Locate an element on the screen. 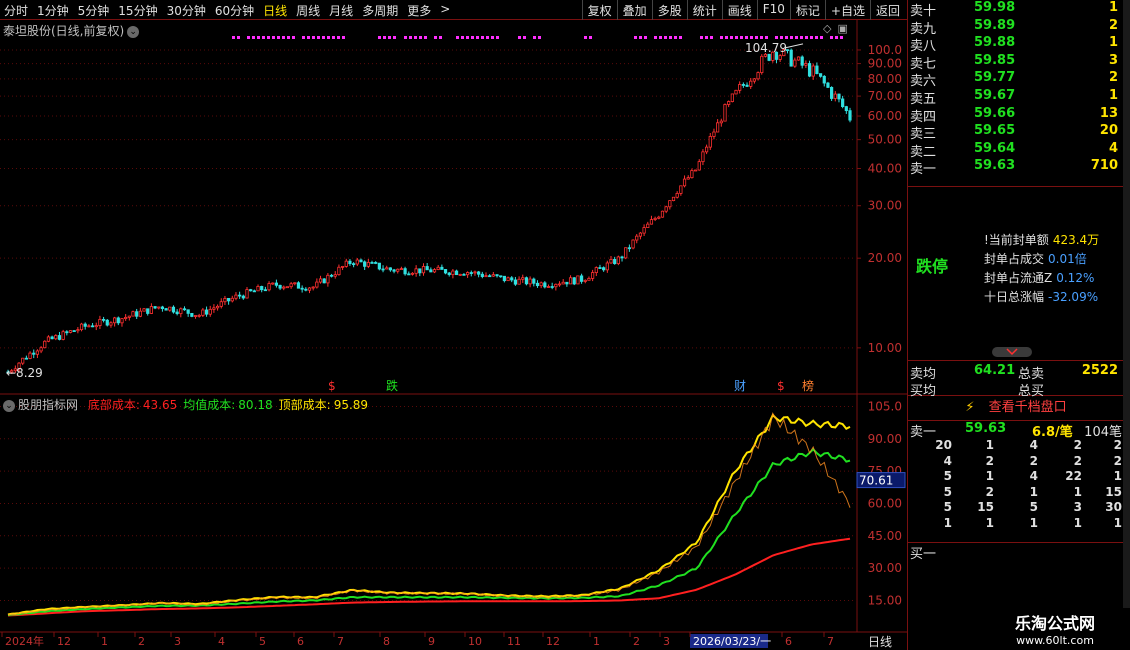  indicator-item-1: 均值成本: 80.18 is located at coordinates (227, 405).